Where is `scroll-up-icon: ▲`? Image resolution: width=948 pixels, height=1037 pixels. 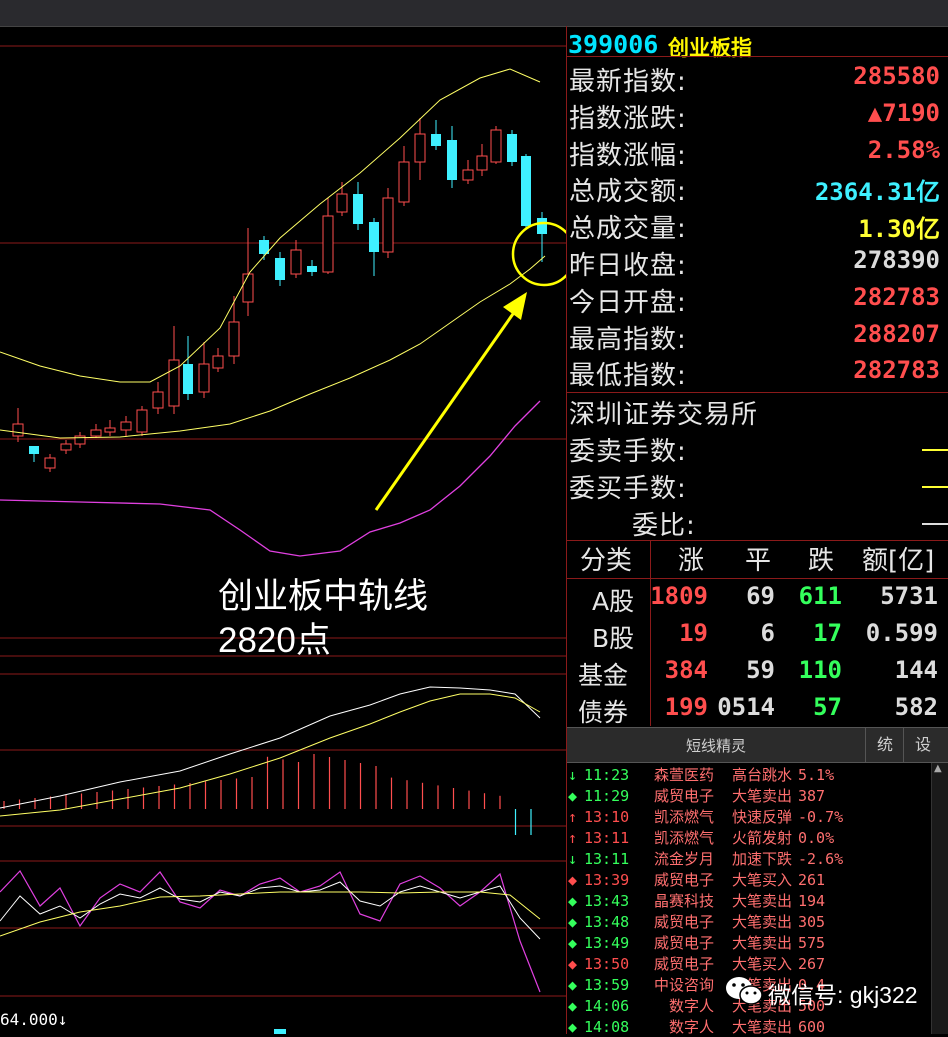 scroll-up-icon: ▲ is located at coordinates (938, 768).